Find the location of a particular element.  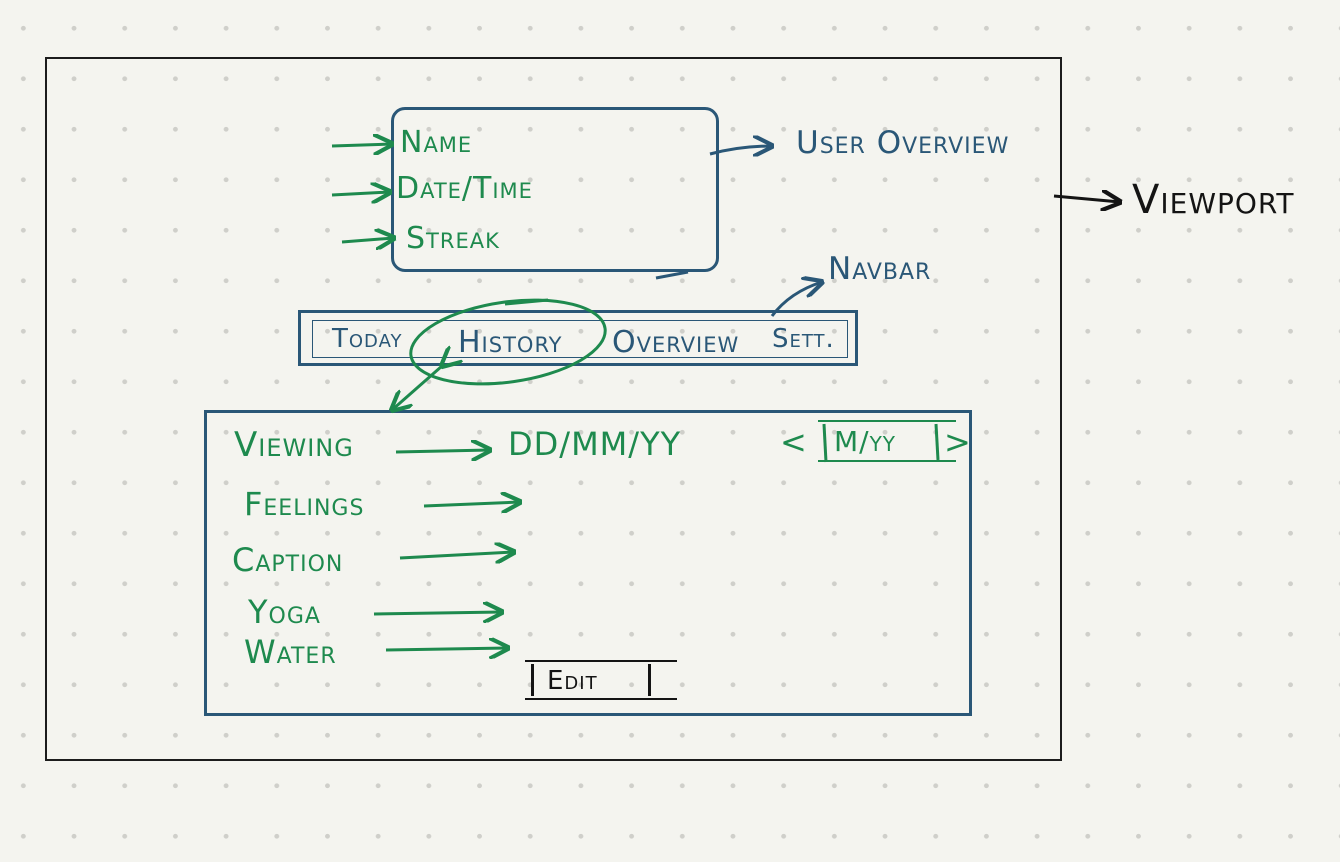

edit-button: Edit is located at coordinates (601, 680).